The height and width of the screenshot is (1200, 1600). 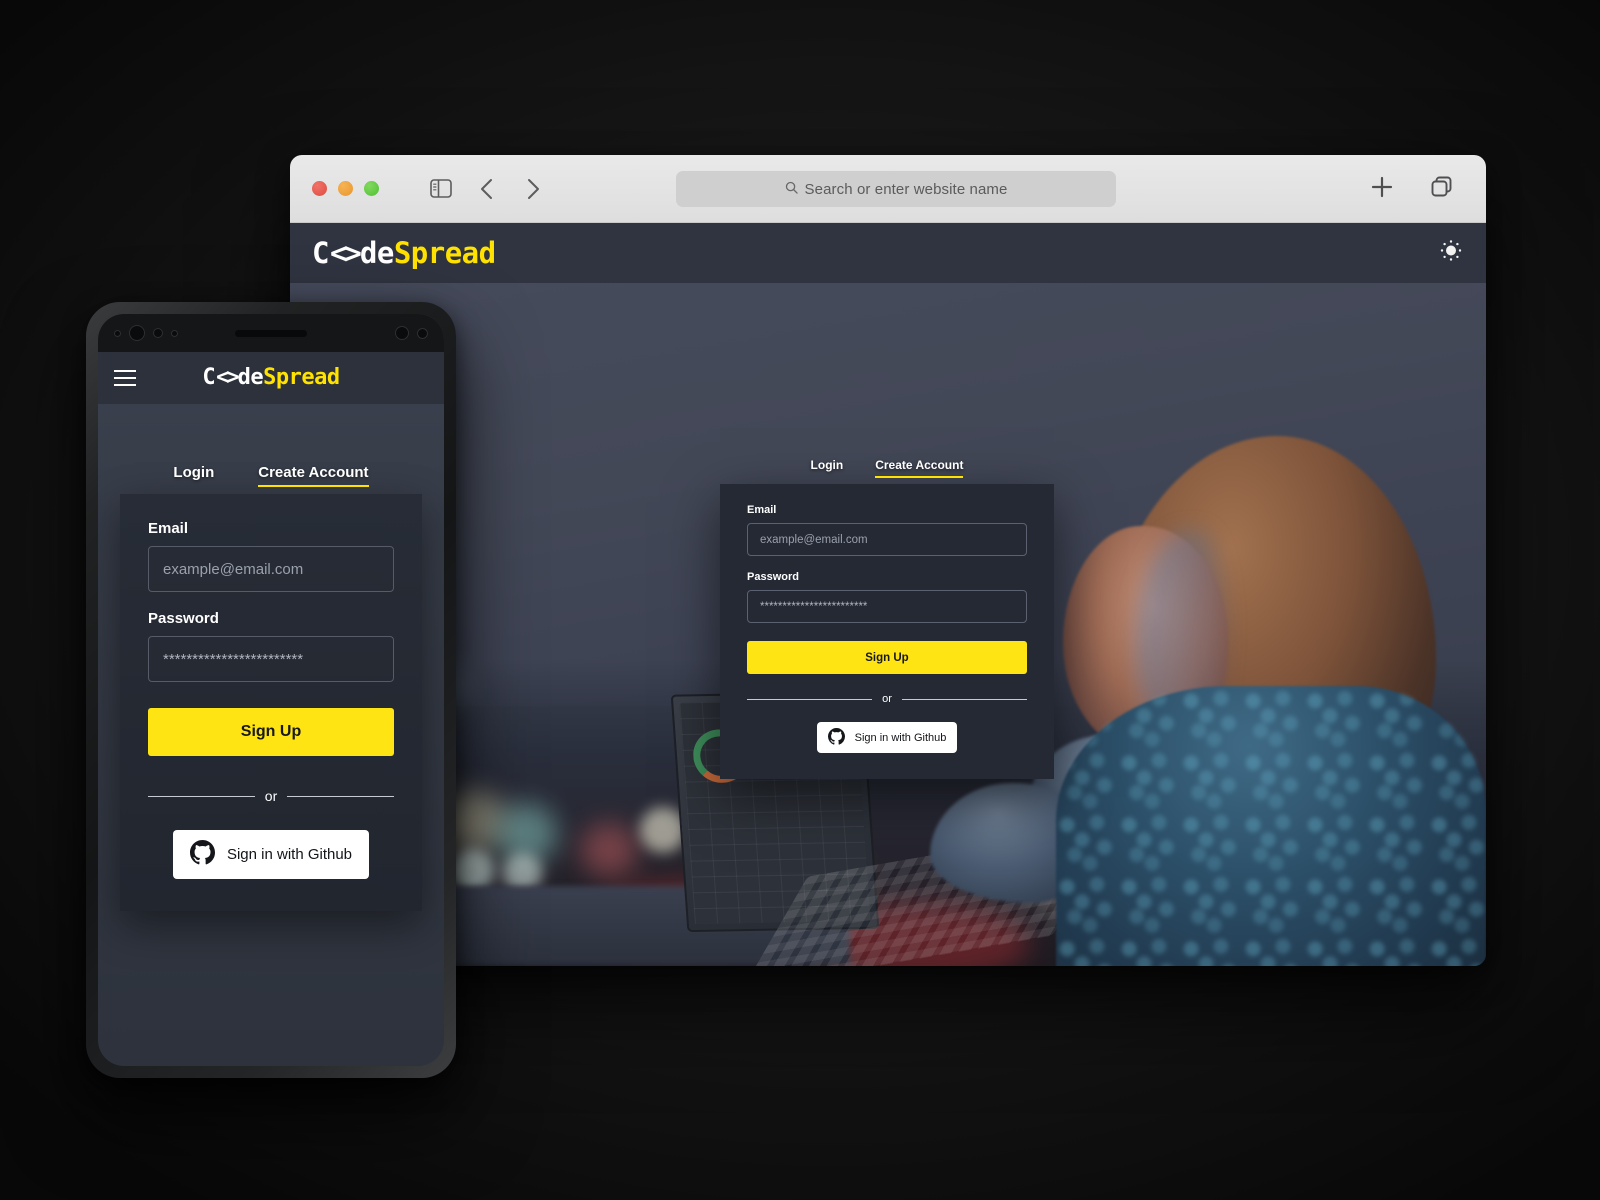 I want to click on divider-label: or, so click(x=887, y=699).